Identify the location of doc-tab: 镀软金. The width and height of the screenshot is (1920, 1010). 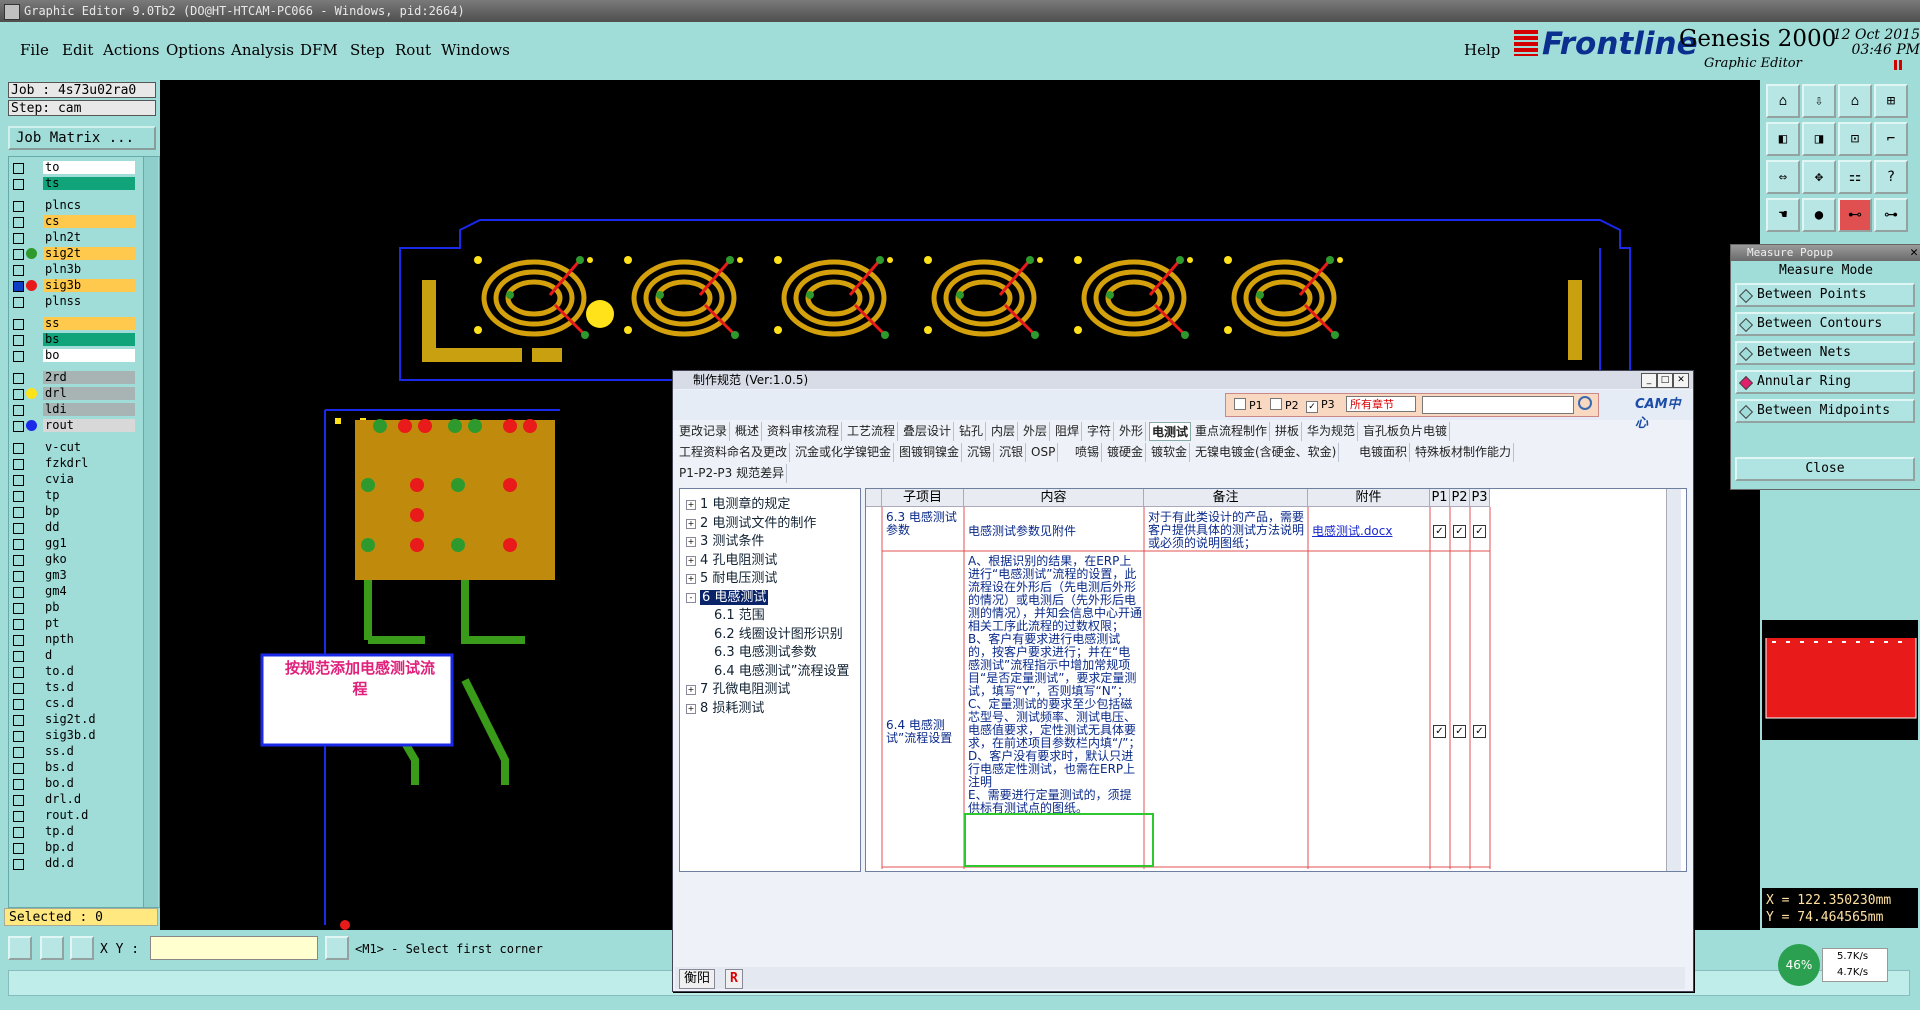
(1170, 452).